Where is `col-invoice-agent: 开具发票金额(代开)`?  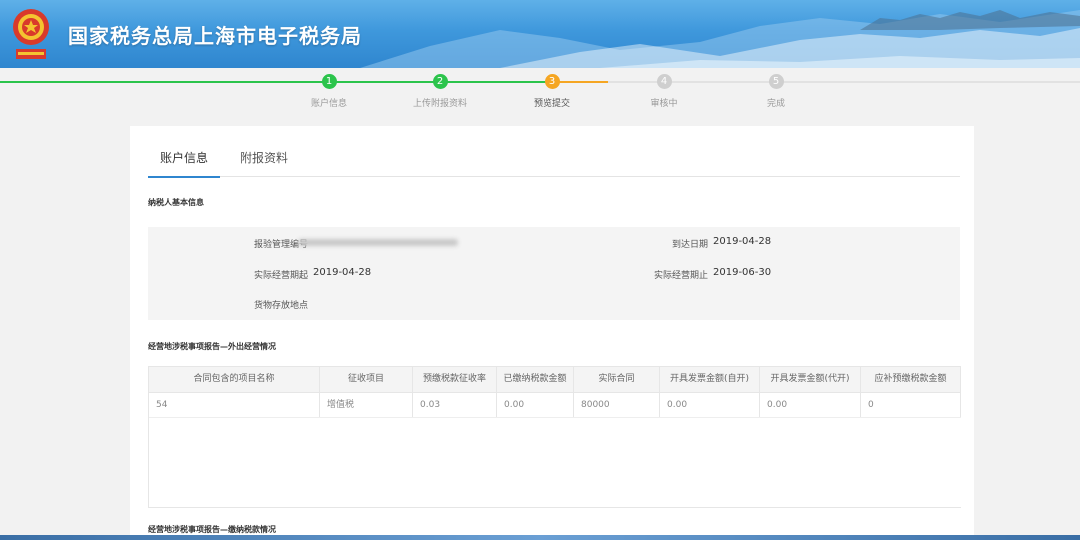
col-invoice-agent: 开具发票金额(代开) is located at coordinates (810, 379).